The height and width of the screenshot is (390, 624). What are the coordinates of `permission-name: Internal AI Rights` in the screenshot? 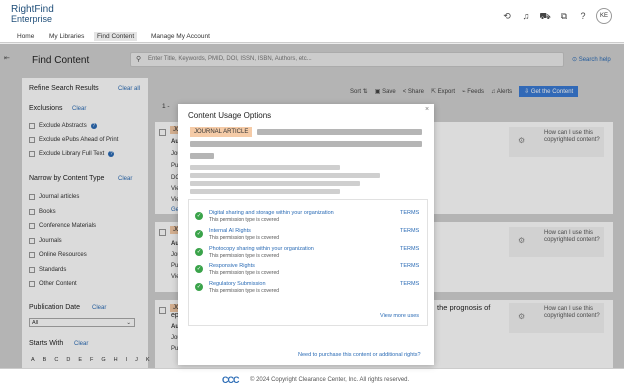 It's located at (230, 231).